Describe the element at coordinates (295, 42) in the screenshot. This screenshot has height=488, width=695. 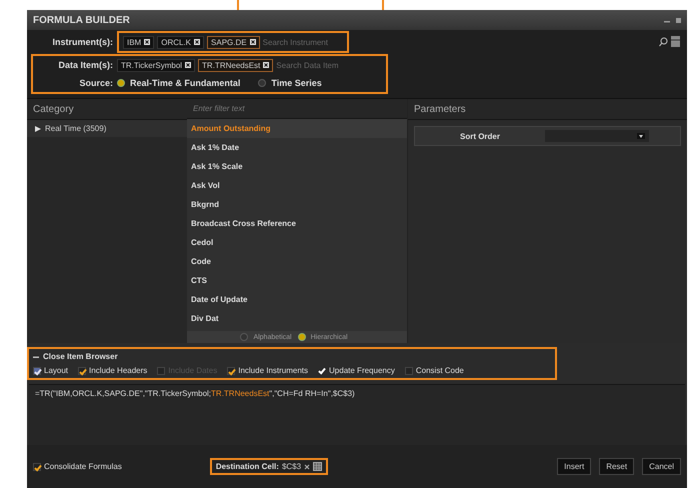
I see `search-placeholder: Search Instrument` at that location.